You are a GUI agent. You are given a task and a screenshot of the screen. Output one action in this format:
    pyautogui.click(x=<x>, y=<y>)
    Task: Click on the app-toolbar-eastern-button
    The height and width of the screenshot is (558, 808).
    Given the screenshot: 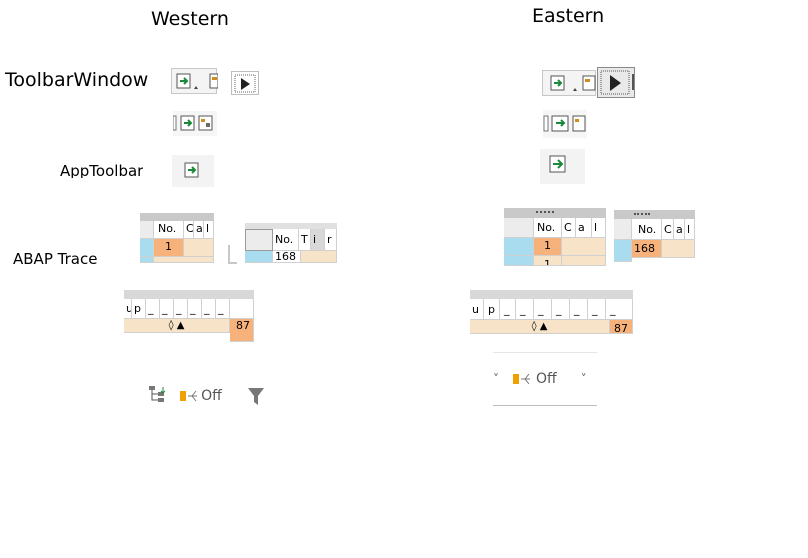 What is the action you would take?
    pyautogui.click(x=562, y=166)
    